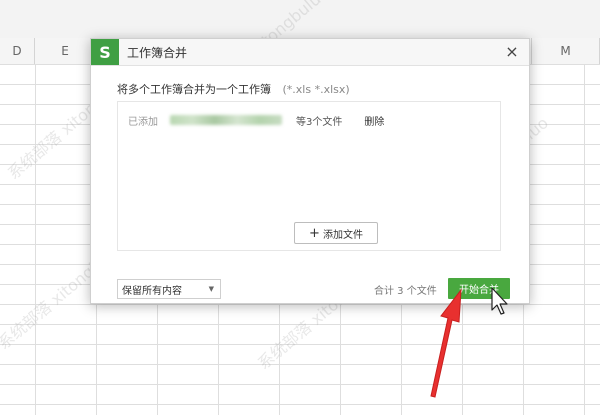  I want to click on column-header-m: M, so click(566, 51).